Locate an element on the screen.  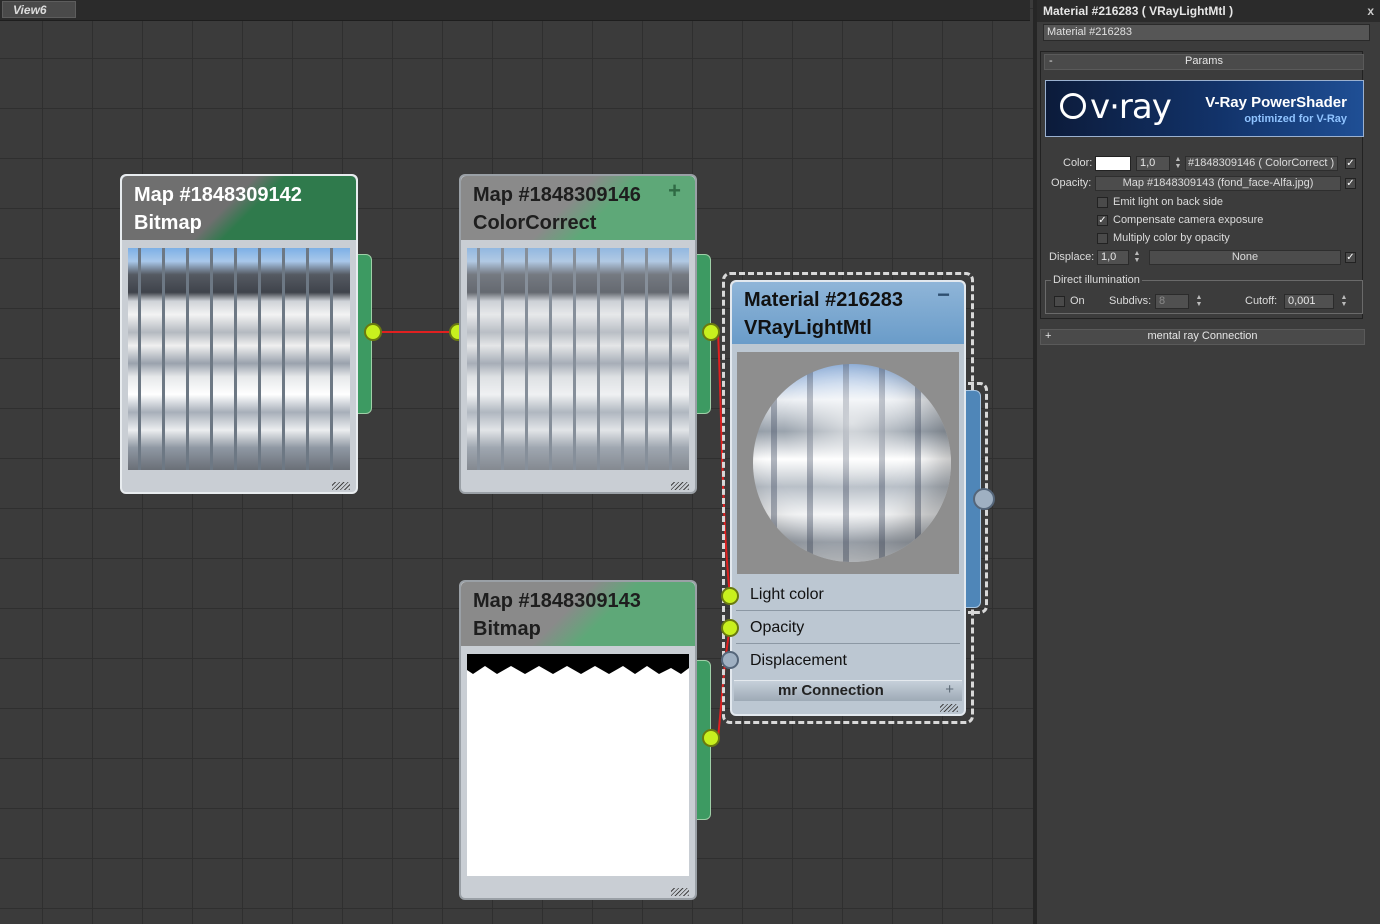
subdivs-label: Subdivs: is located at coordinates (1130, 301).